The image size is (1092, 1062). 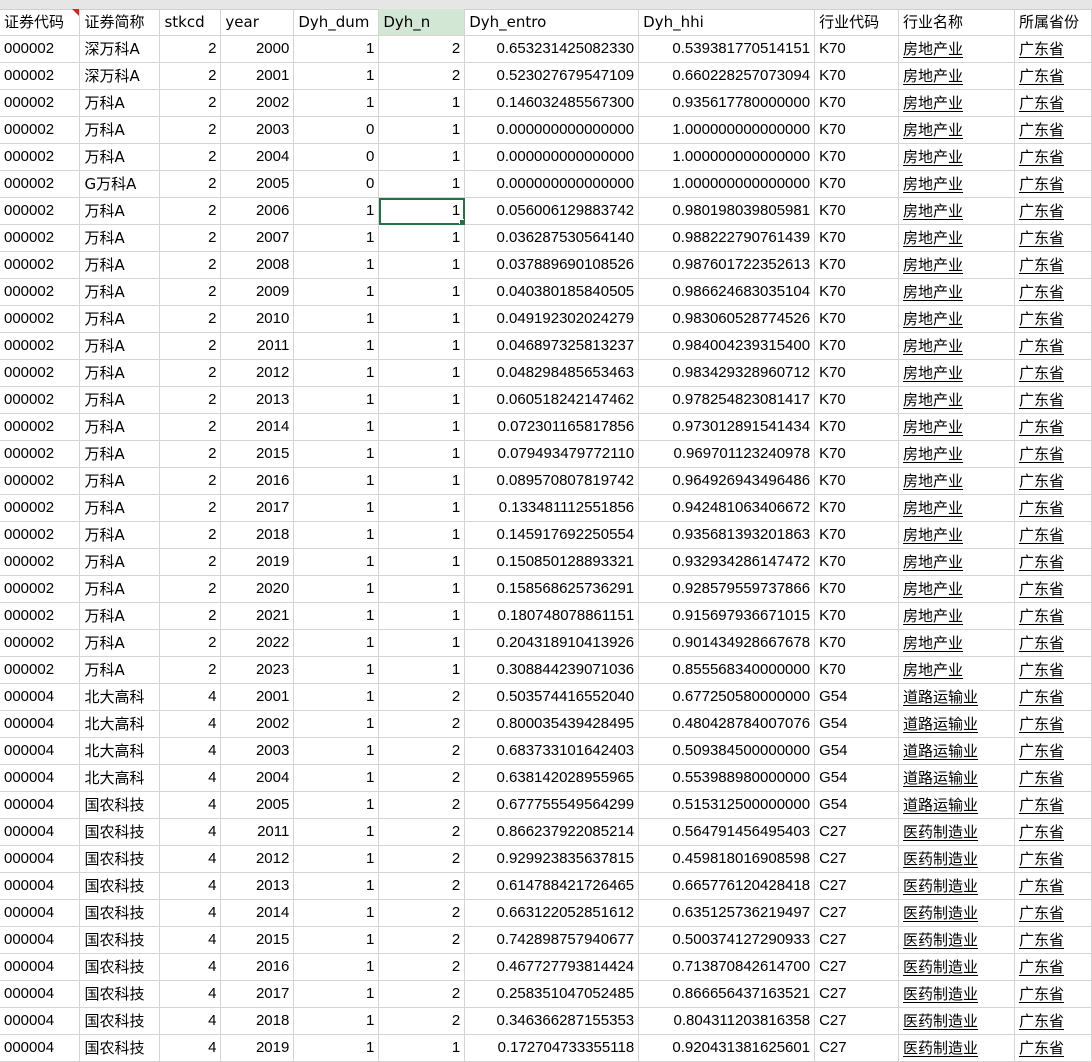 What do you see at coordinates (1053, 22) in the screenshot?
I see `header-cell-province: 所属省份` at bounding box center [1053, 22].